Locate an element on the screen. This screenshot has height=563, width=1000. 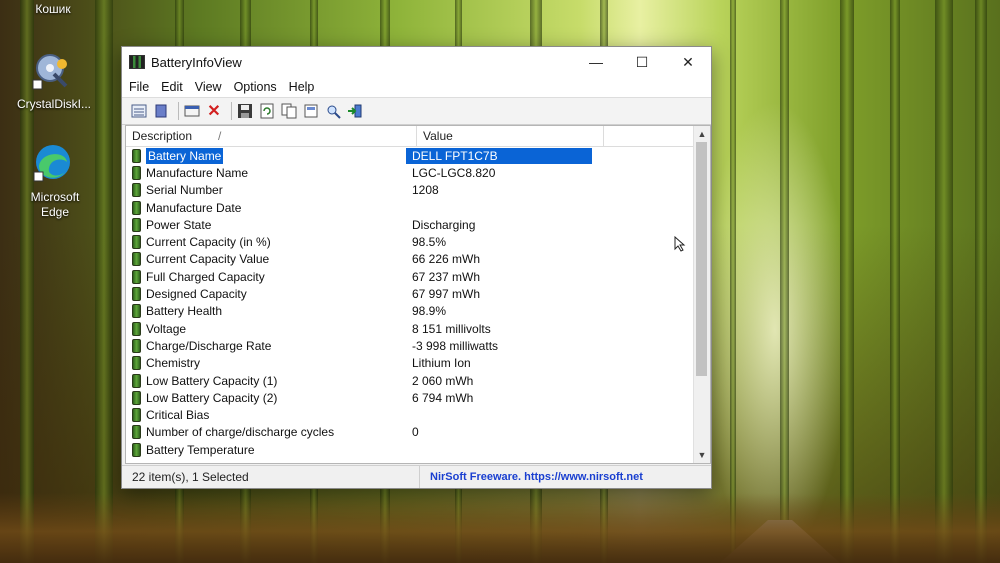
table-row: Battery Name DELL FPT1C7B is located at coordinates (418, 155).